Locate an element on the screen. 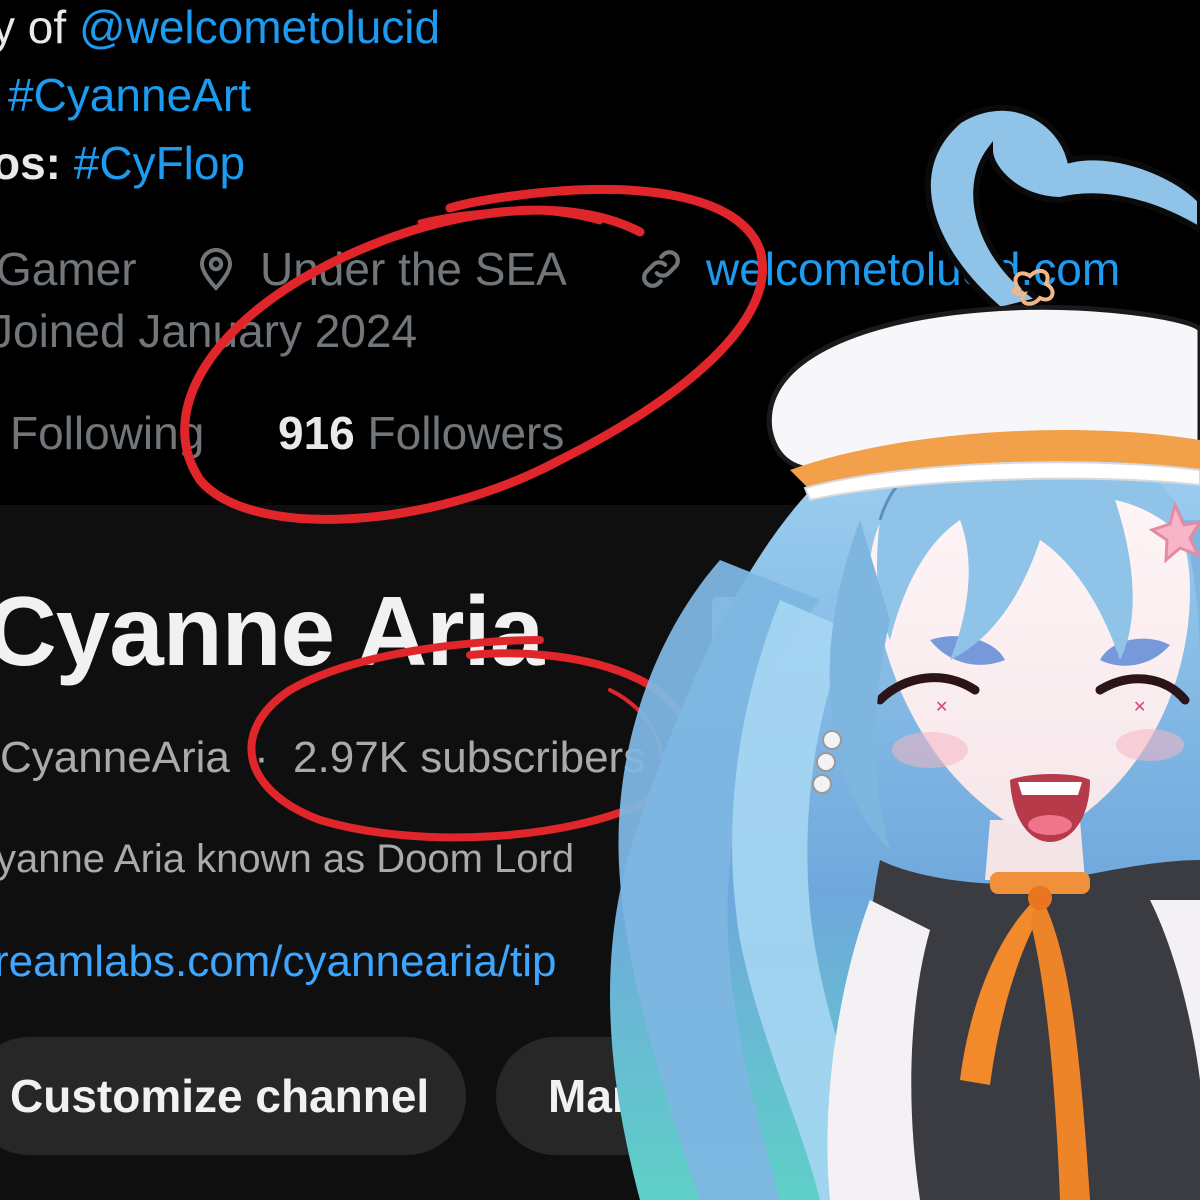 The height and width of the screenshot is (1200, 1200). bio-hashtag-cyanneart: #CyanneArt is located at coordinates (129, 95).